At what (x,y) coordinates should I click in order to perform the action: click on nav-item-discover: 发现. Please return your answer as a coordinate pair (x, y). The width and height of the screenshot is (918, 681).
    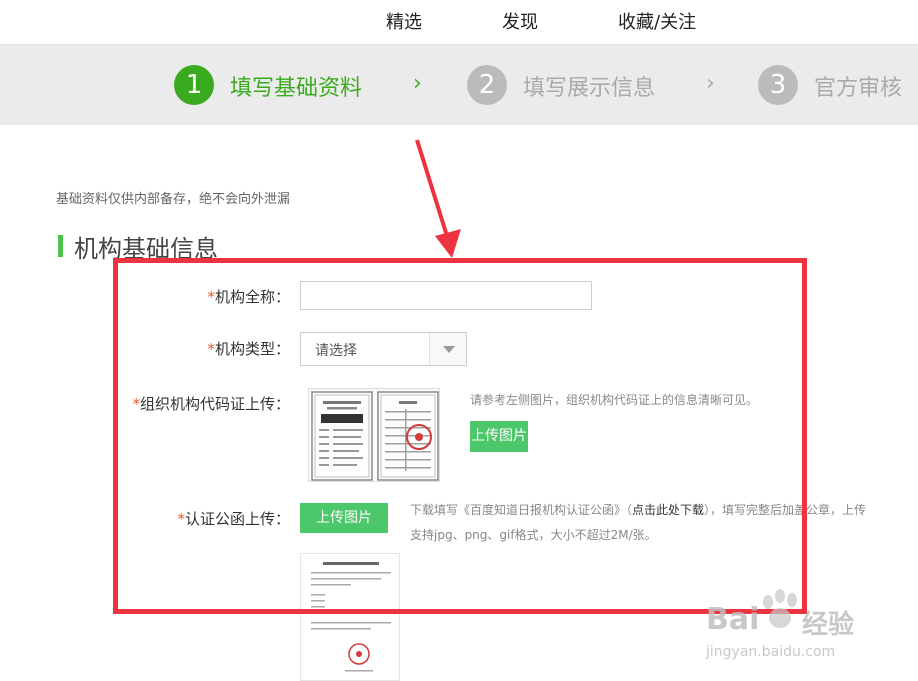
    Looking at the image, I should click on (520, 21).